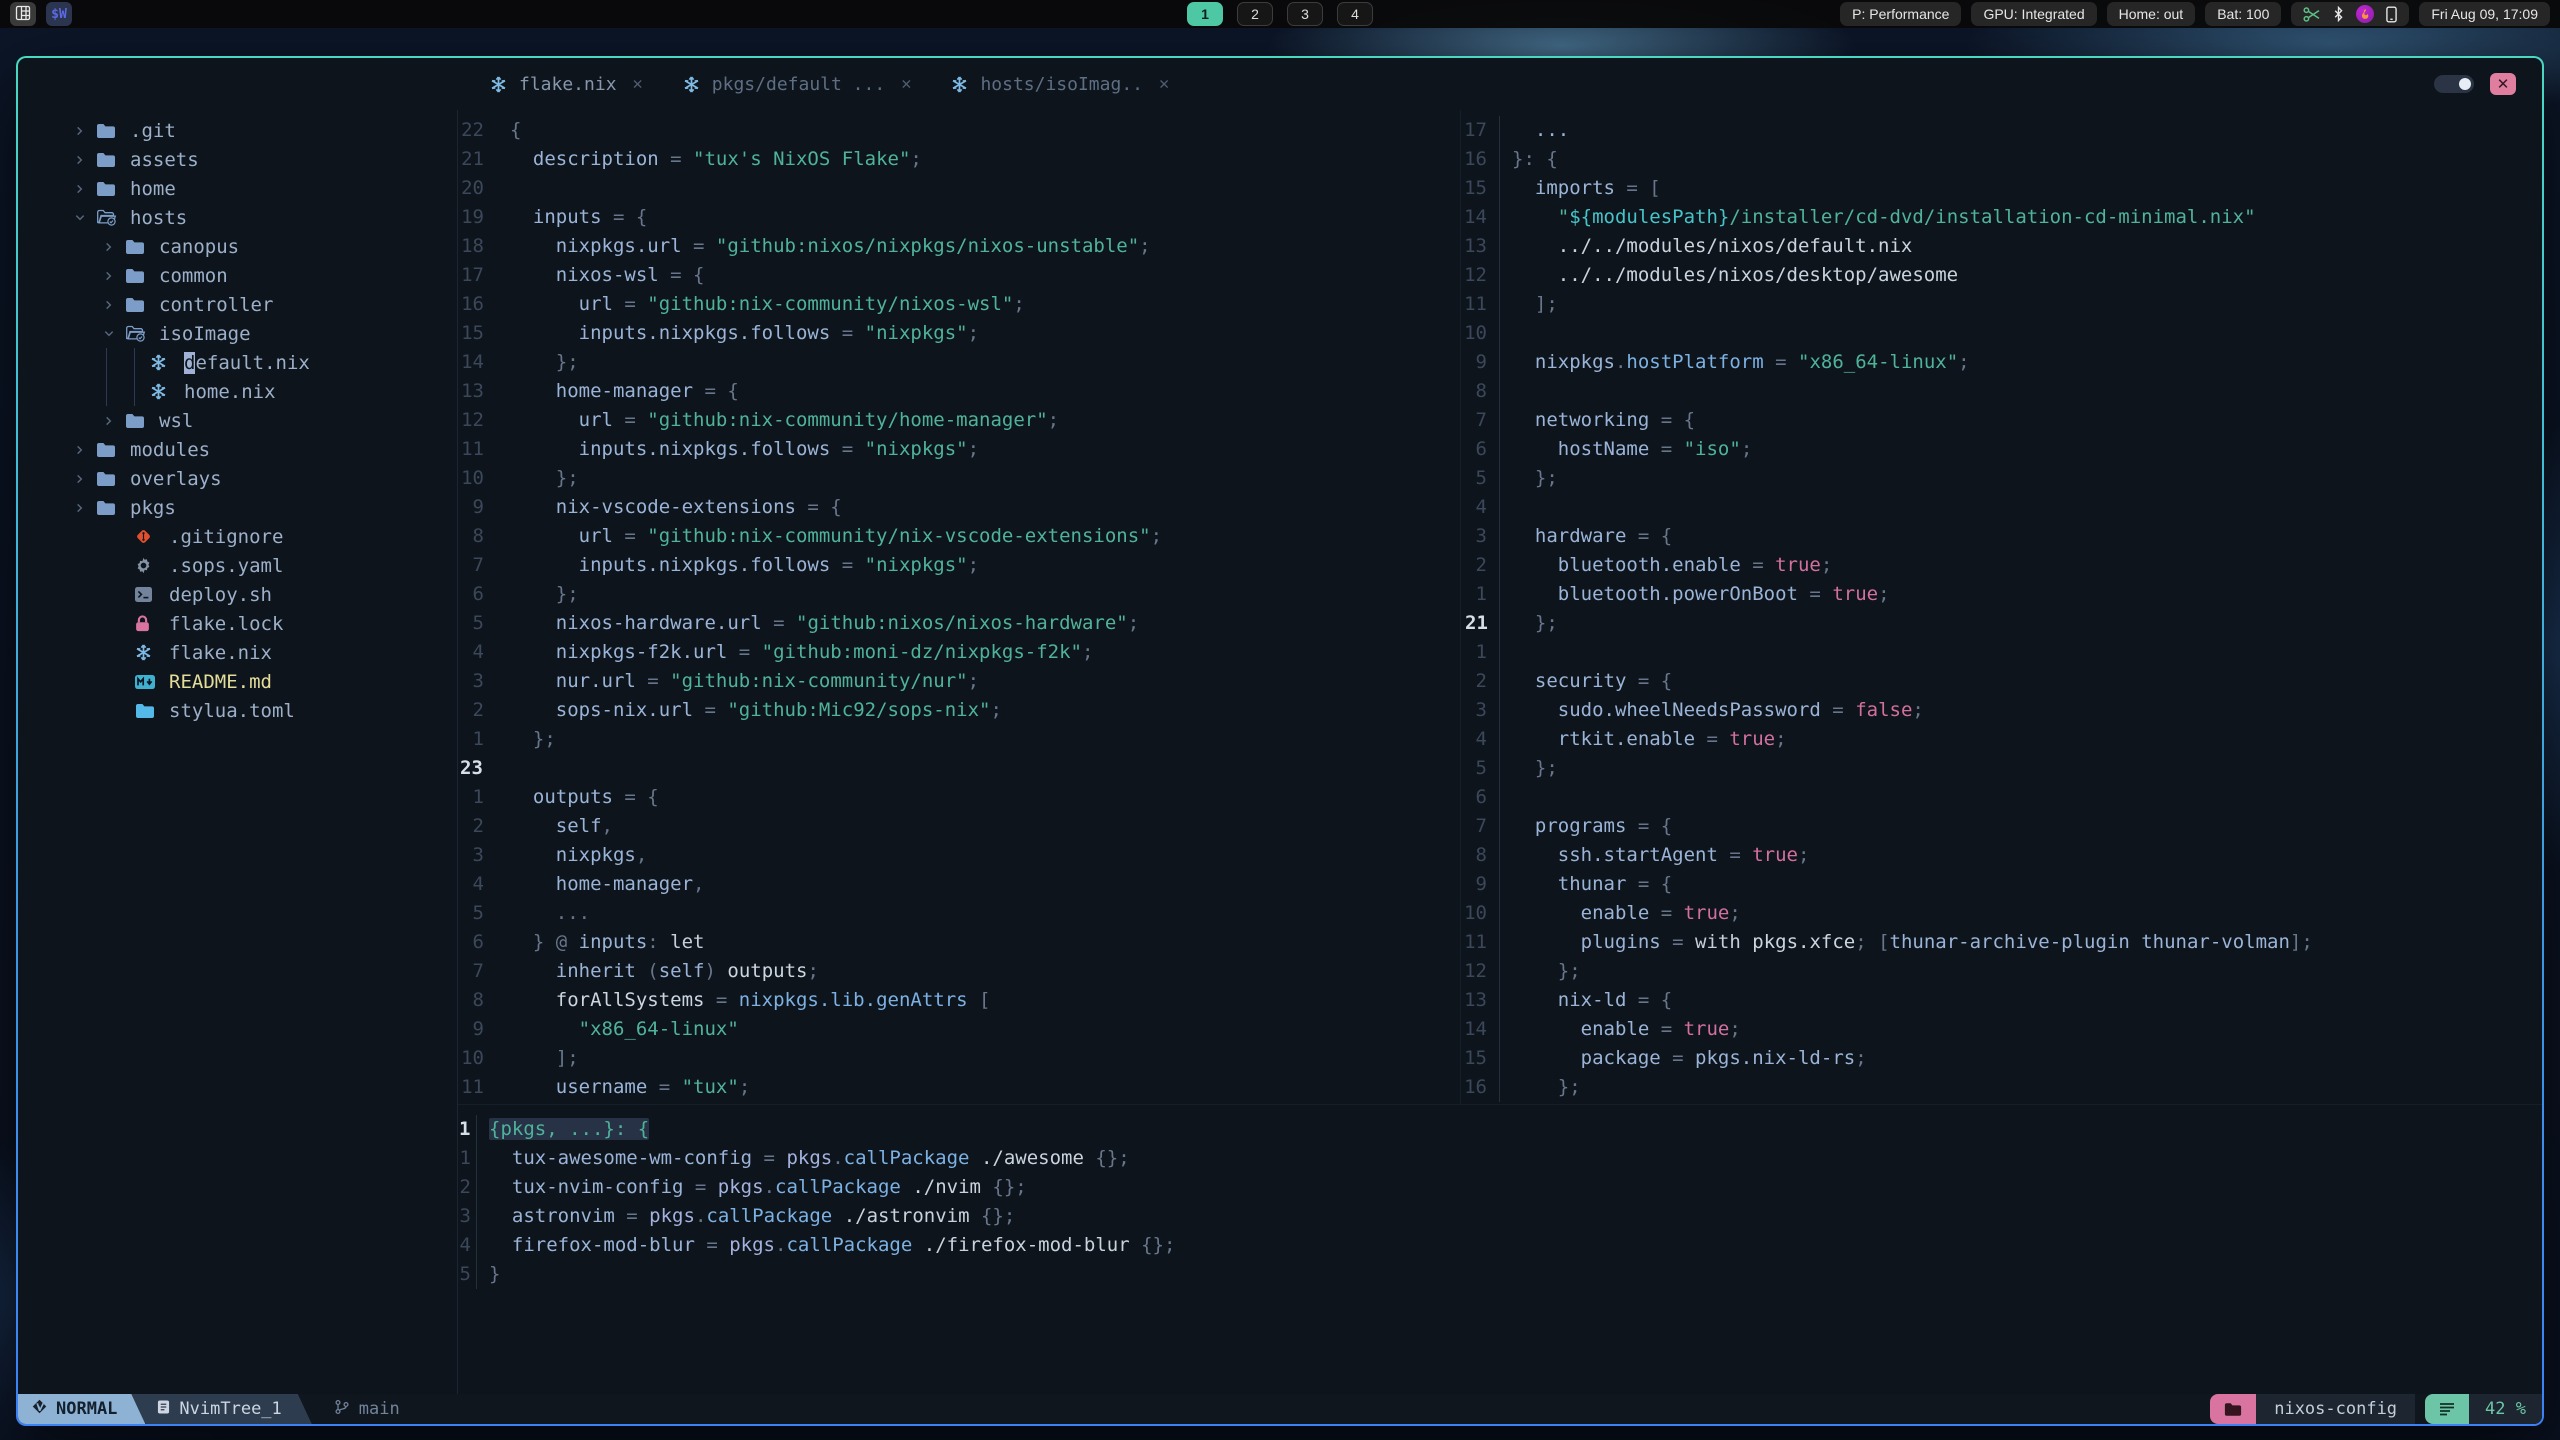  Describe the element at coordinates (959, 826) in the screenshot. I see `code-line: 2 self,` at that location.